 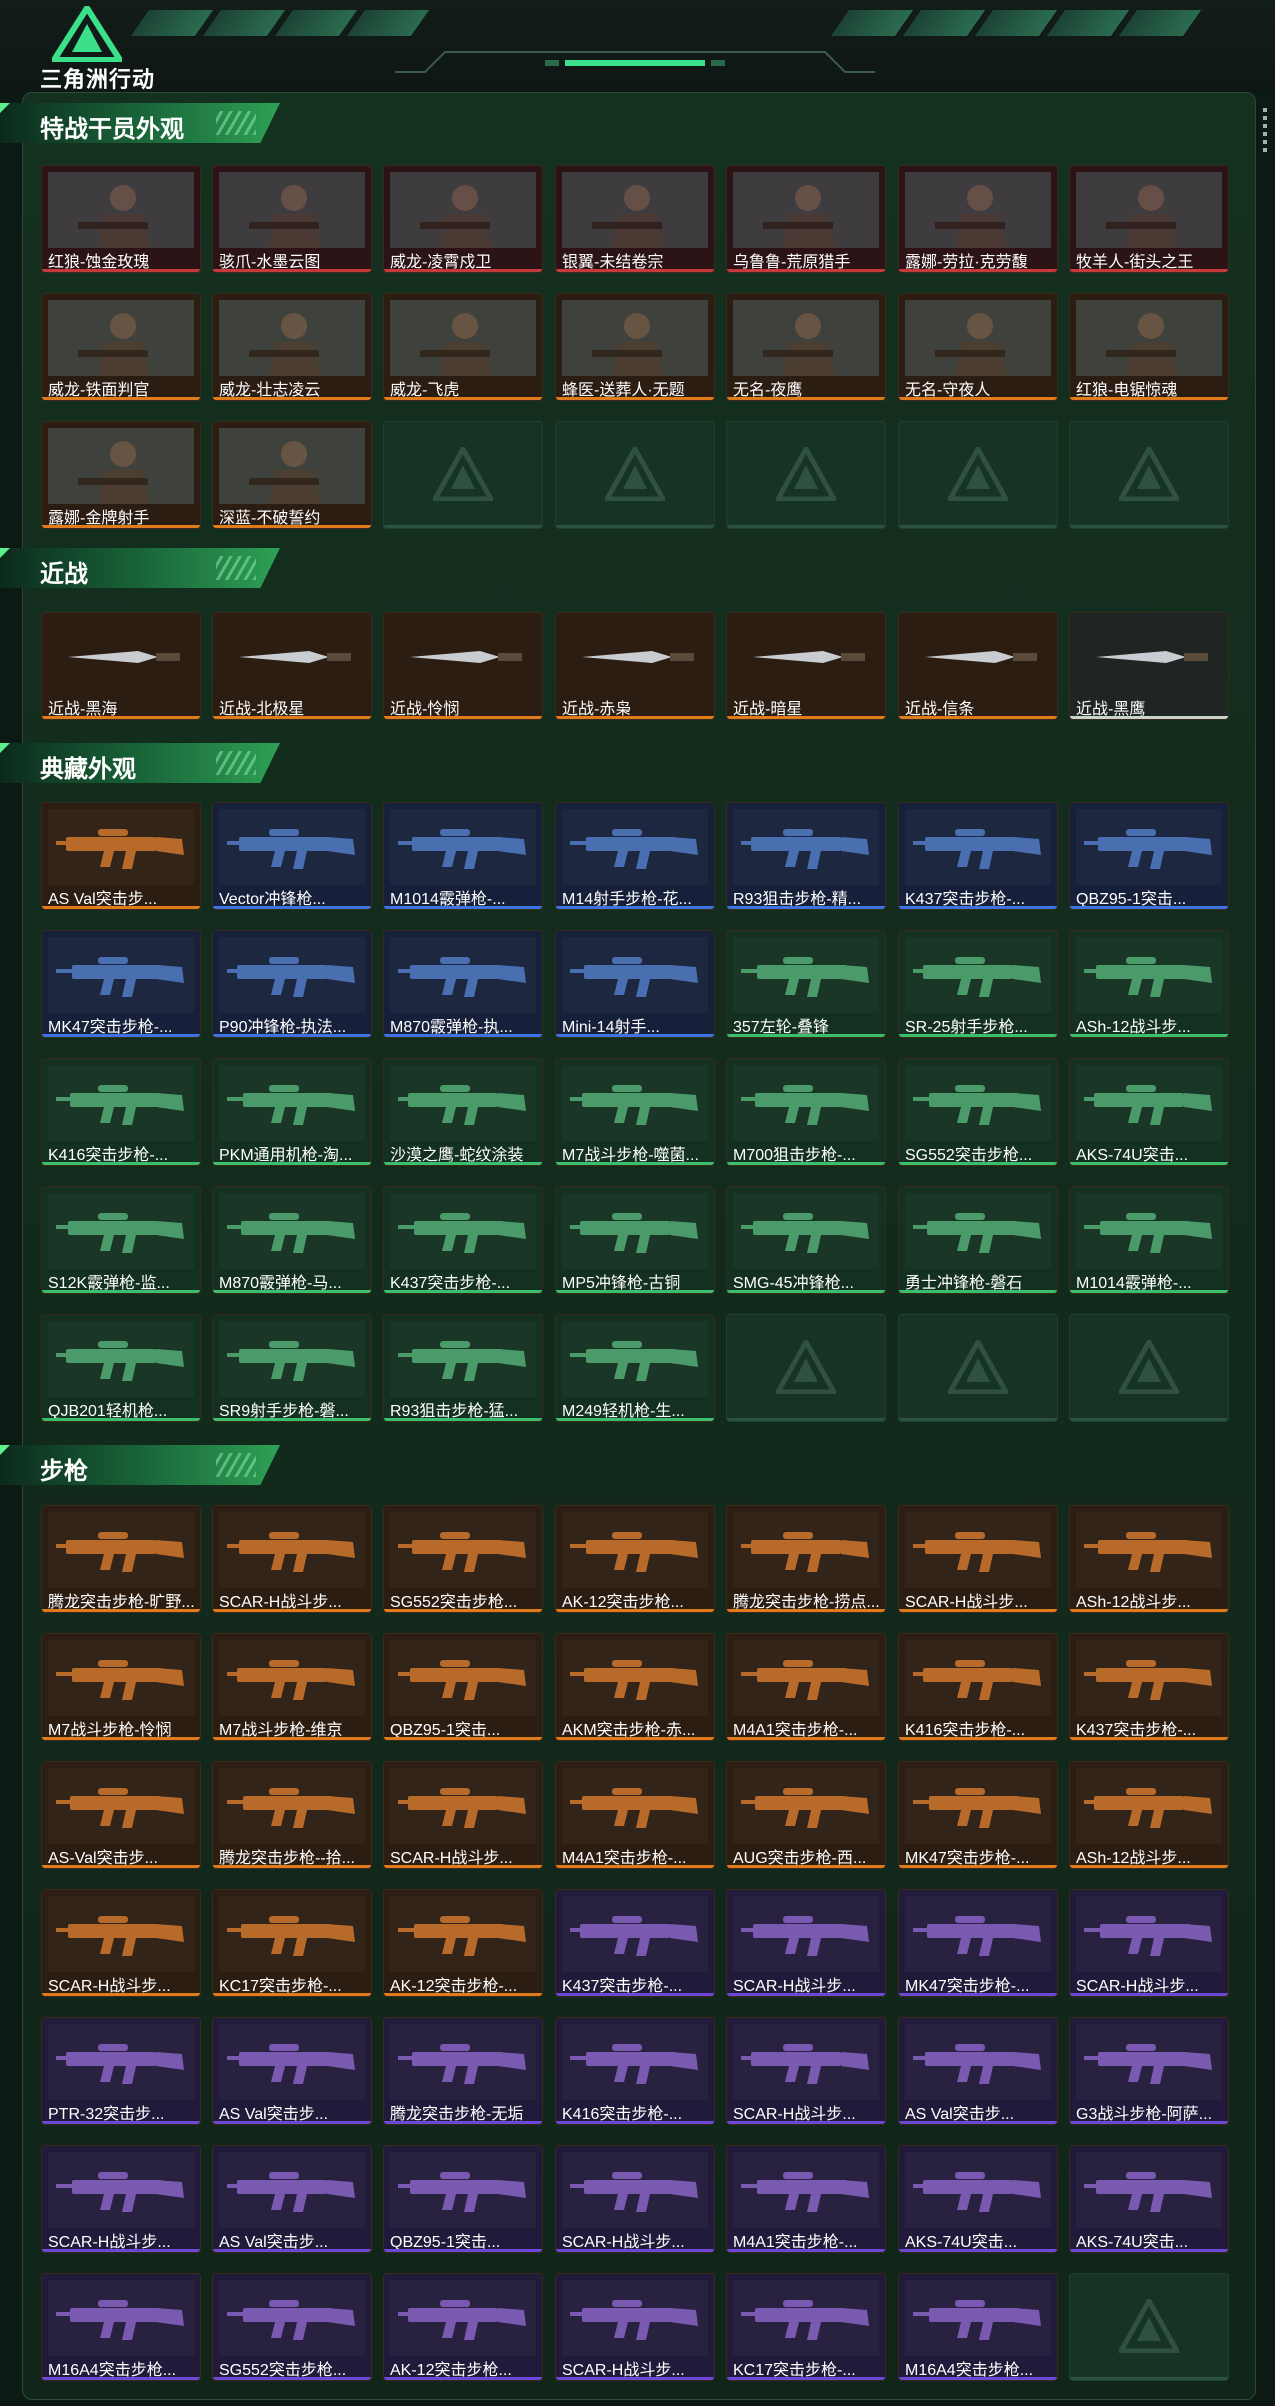 What do you see at coordinates (978, 1240) in the screenshot?
I see `skin-card: 勇士冲锋枪-磐石` at bounding box center [978, 1240].